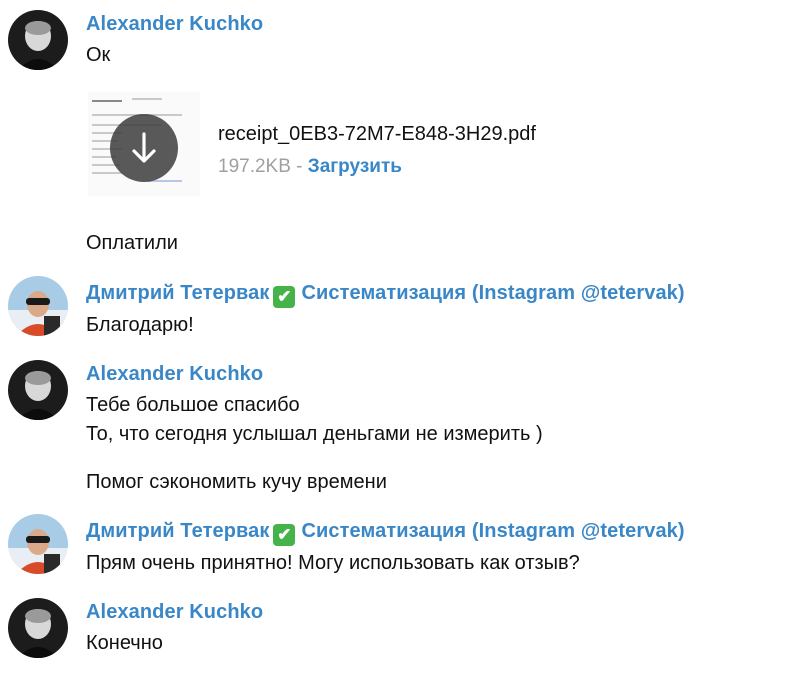 This screenshot has height=678, width=800. I want to click on message-text: Ок, so click(98, 55).